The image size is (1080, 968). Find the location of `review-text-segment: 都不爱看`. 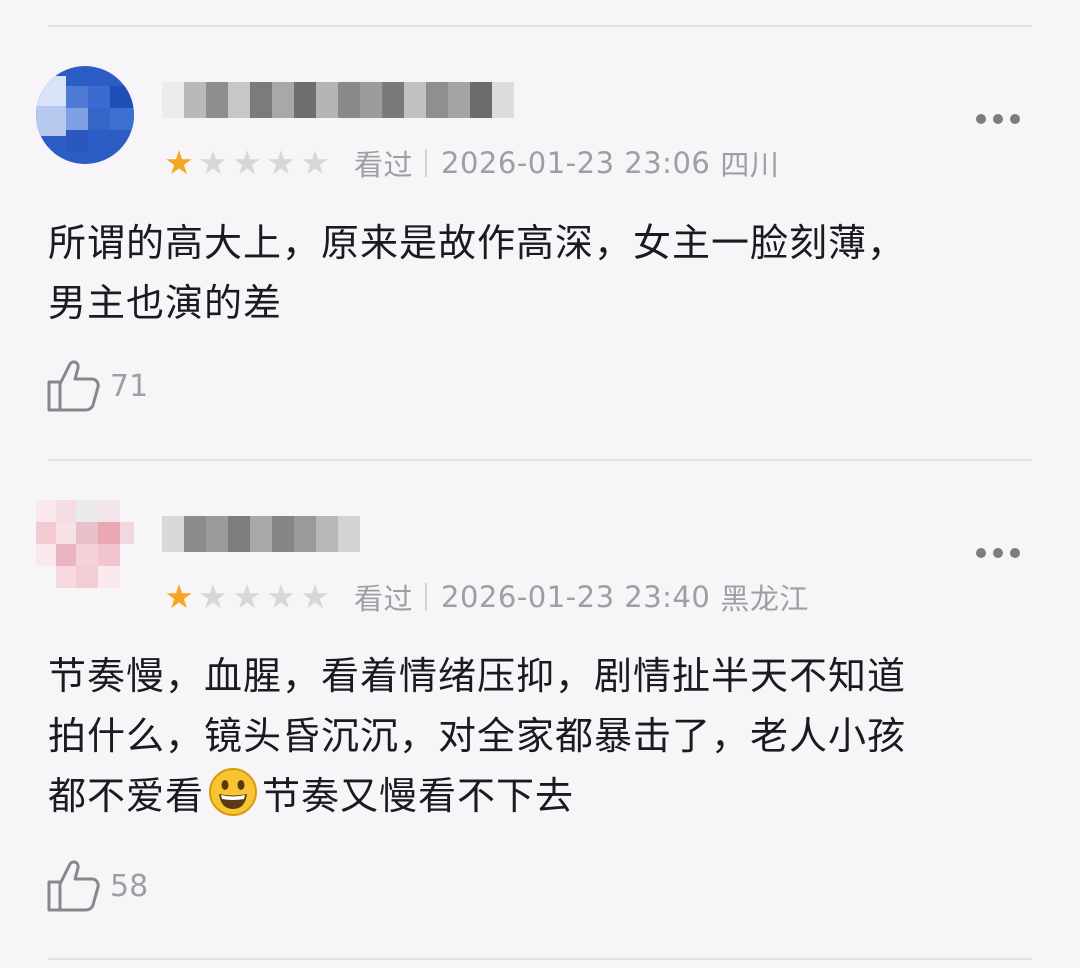

review-text-segment: 都不爱看 is located at coordinates (126, 796).